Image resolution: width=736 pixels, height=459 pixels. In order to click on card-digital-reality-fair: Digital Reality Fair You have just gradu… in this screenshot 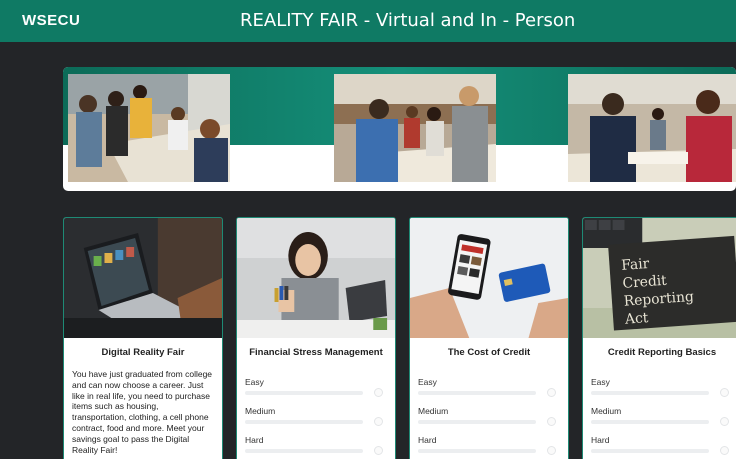, I will do `click(143, 338)`.